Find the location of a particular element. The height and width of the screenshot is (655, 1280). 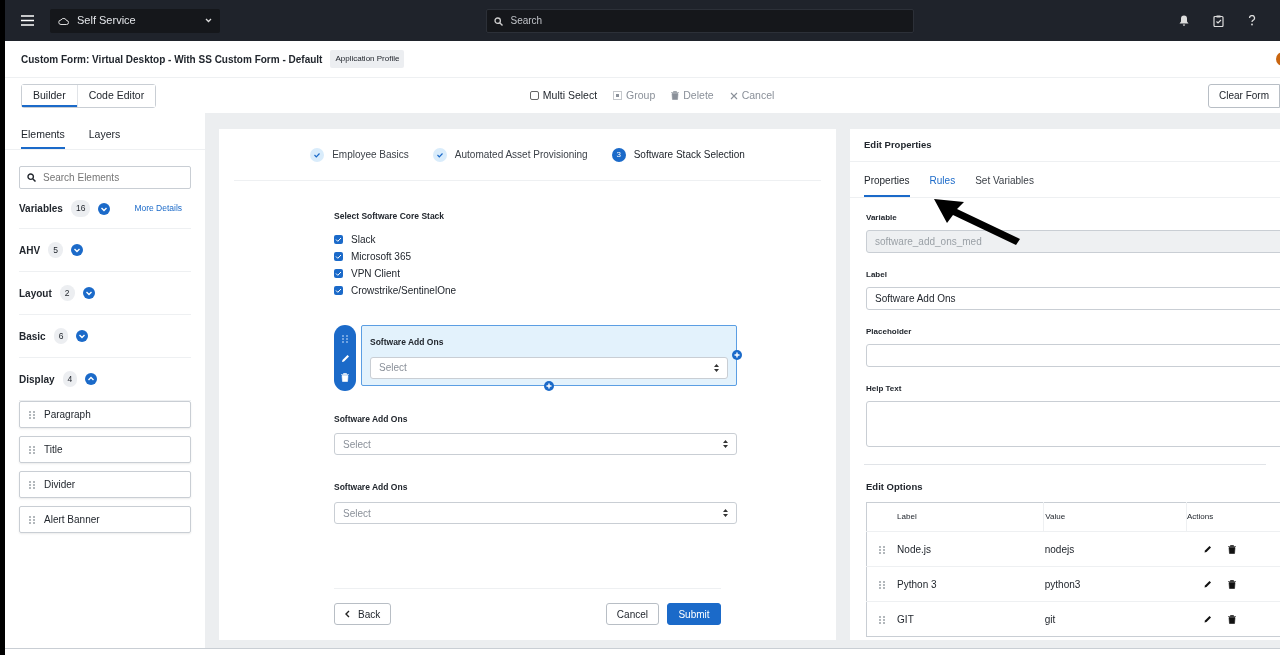

tag: Application Profile is located at coordinates (367, 59).